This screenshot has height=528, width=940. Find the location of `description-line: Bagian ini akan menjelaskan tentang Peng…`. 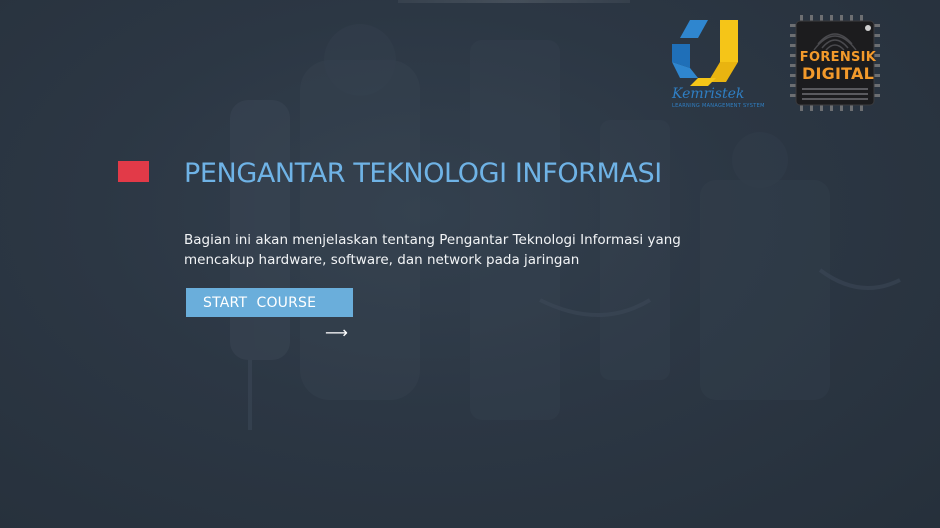

description-line: Bagian ini akan menjelaskan tentang Peng… is located at coordinates (432, 240).